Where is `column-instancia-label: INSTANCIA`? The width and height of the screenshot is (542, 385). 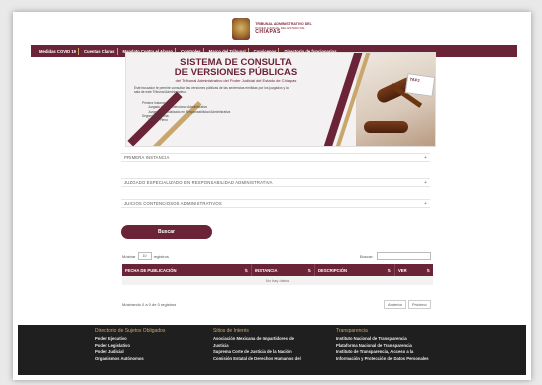
column-instancia-label: INSTANCIA is located at coordinates (266, 270).